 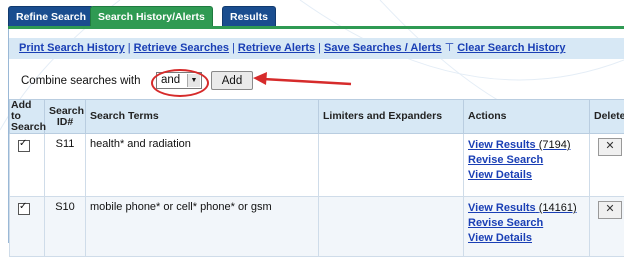 I want to click on clear-search-history-link: Clear Search History, so click(x=511, y=48).